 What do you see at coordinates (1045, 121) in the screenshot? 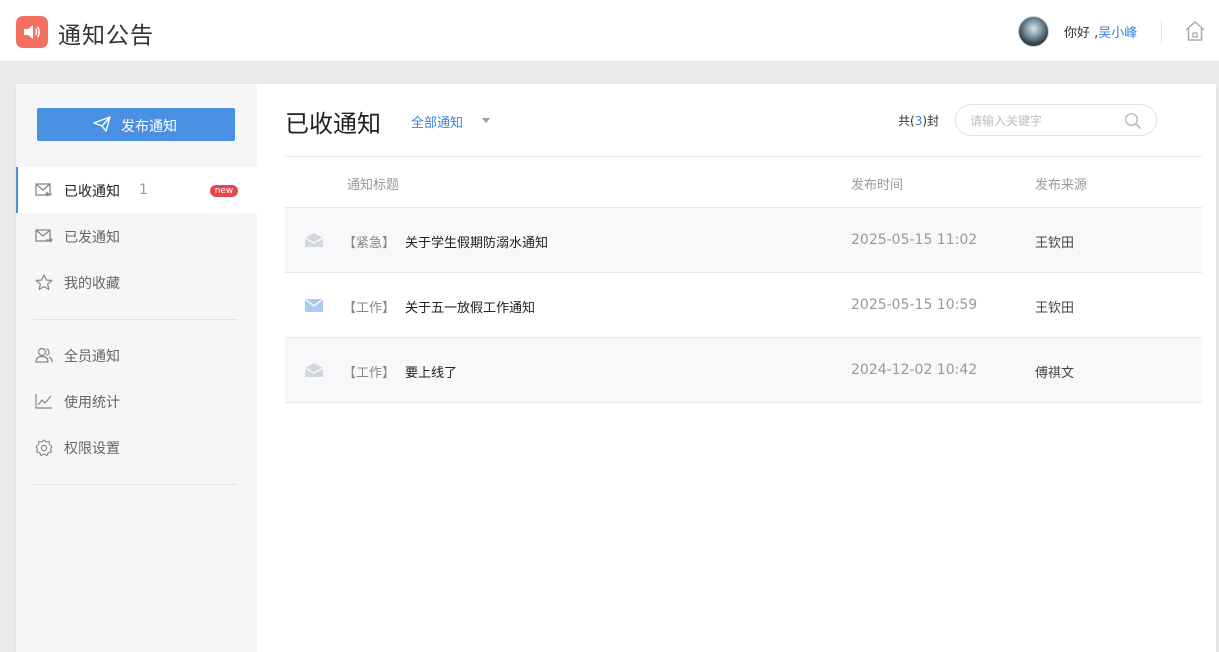
I see `search-input` at bounding box center [1045, 121].